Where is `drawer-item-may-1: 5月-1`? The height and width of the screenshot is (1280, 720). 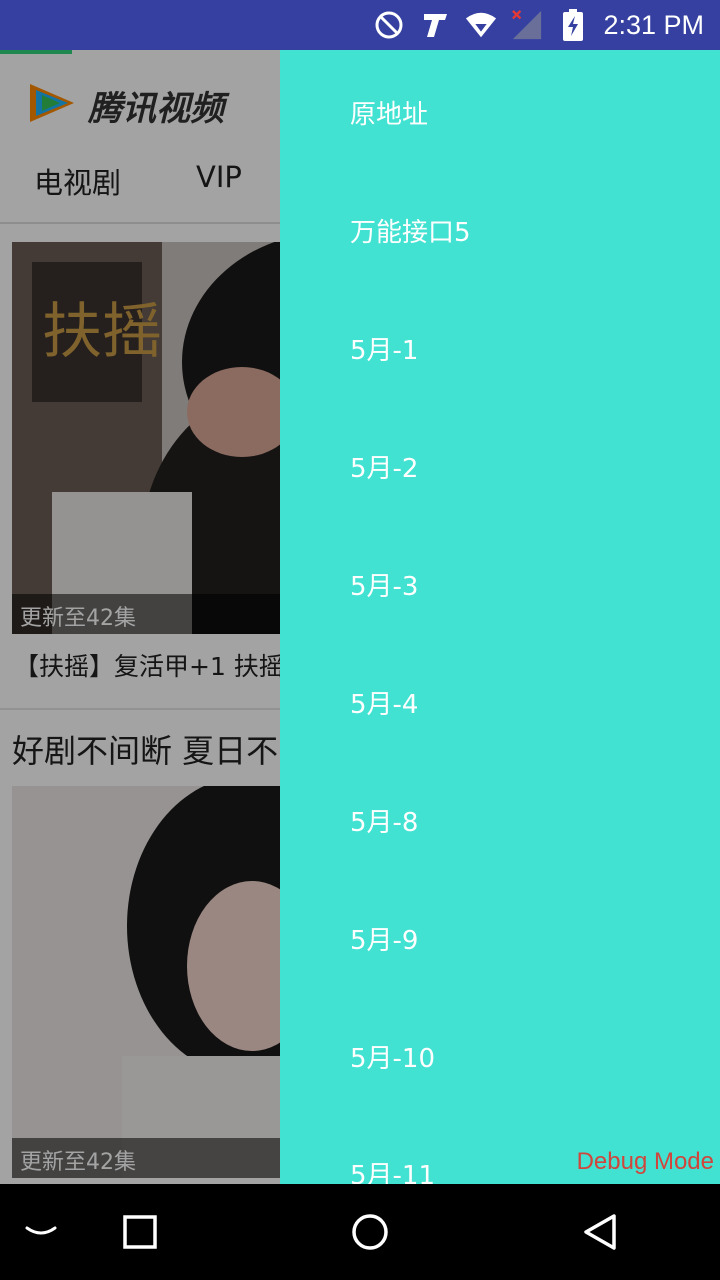 drawer-item-may-1: 5月-1 is located at coordinates (384, 348).